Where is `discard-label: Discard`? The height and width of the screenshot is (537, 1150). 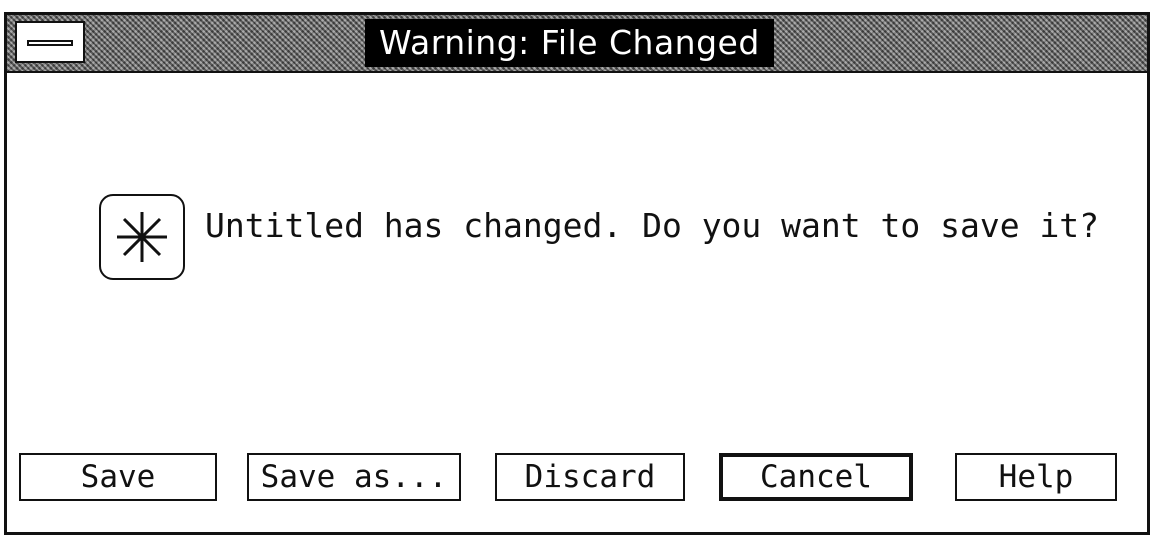 discard-label: Discard is located at coordinates (590, 477).